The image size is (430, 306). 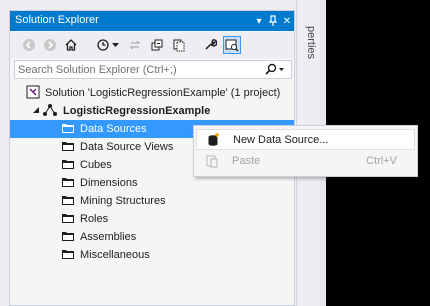 I want to click on folder-label: Mining Structures, so click(x=123, y=201).